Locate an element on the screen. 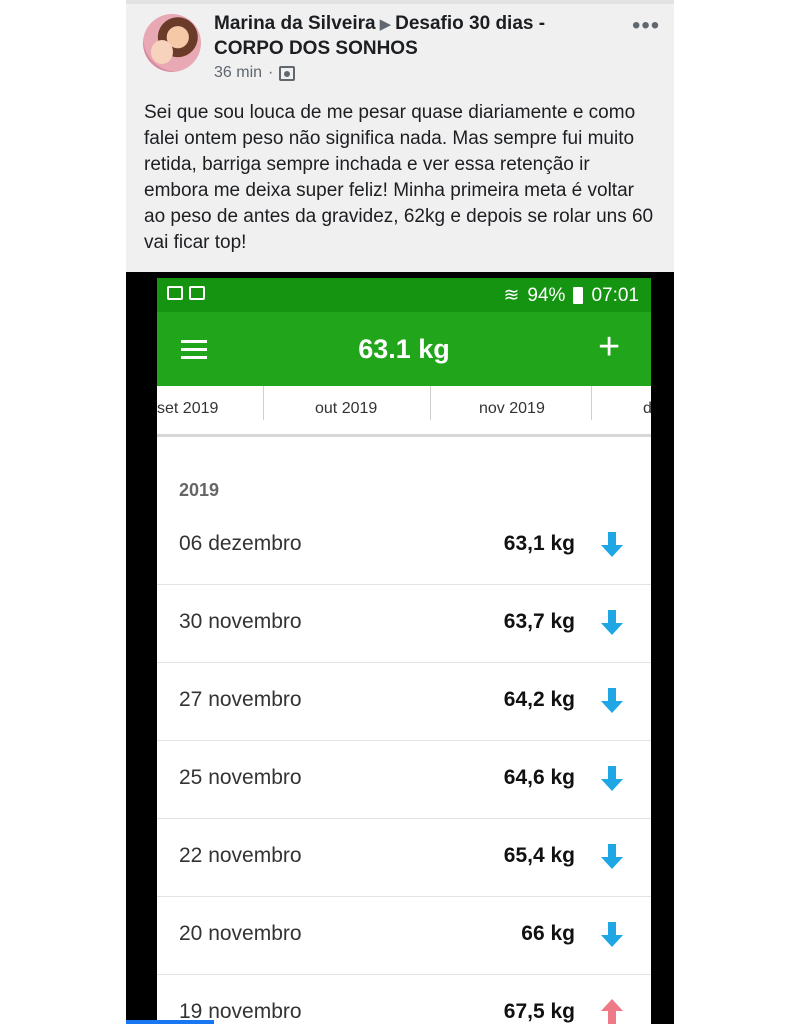 The image size is (800, 1024). entry-date: 27 novembro is located at coordinates (240, 699).